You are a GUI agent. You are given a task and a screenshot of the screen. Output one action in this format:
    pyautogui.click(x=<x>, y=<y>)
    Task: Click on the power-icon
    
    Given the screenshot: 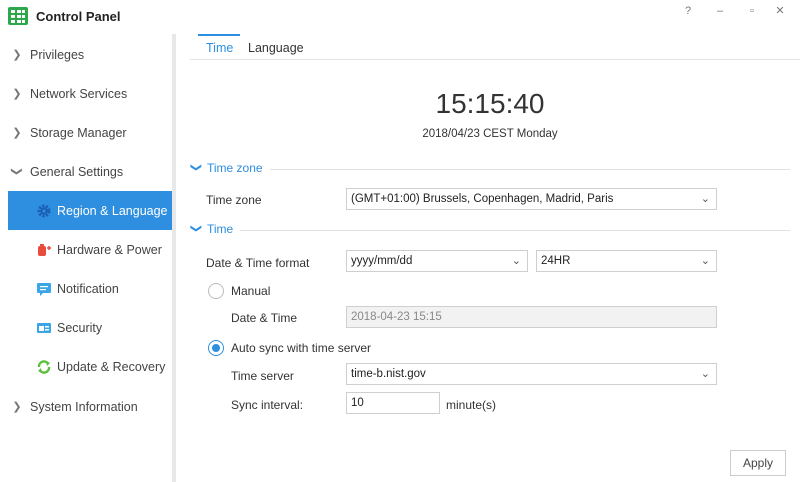 What is the action you would take?
    pyautogui.click(x=44, y=250)
    